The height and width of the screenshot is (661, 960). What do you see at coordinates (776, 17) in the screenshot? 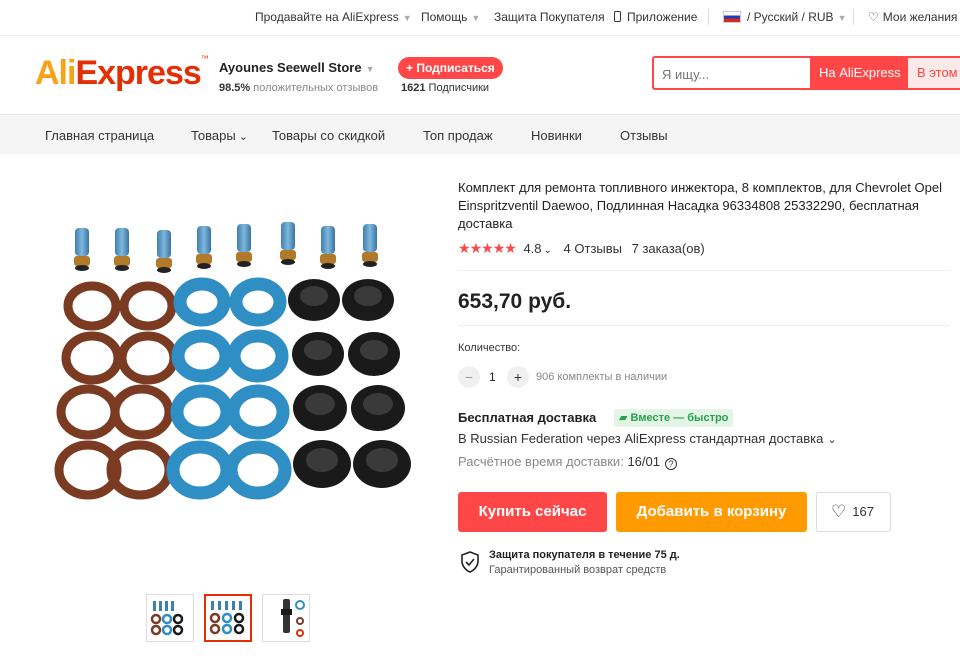
I see `language-label: / Русский /` at bounding box center [776, 17].